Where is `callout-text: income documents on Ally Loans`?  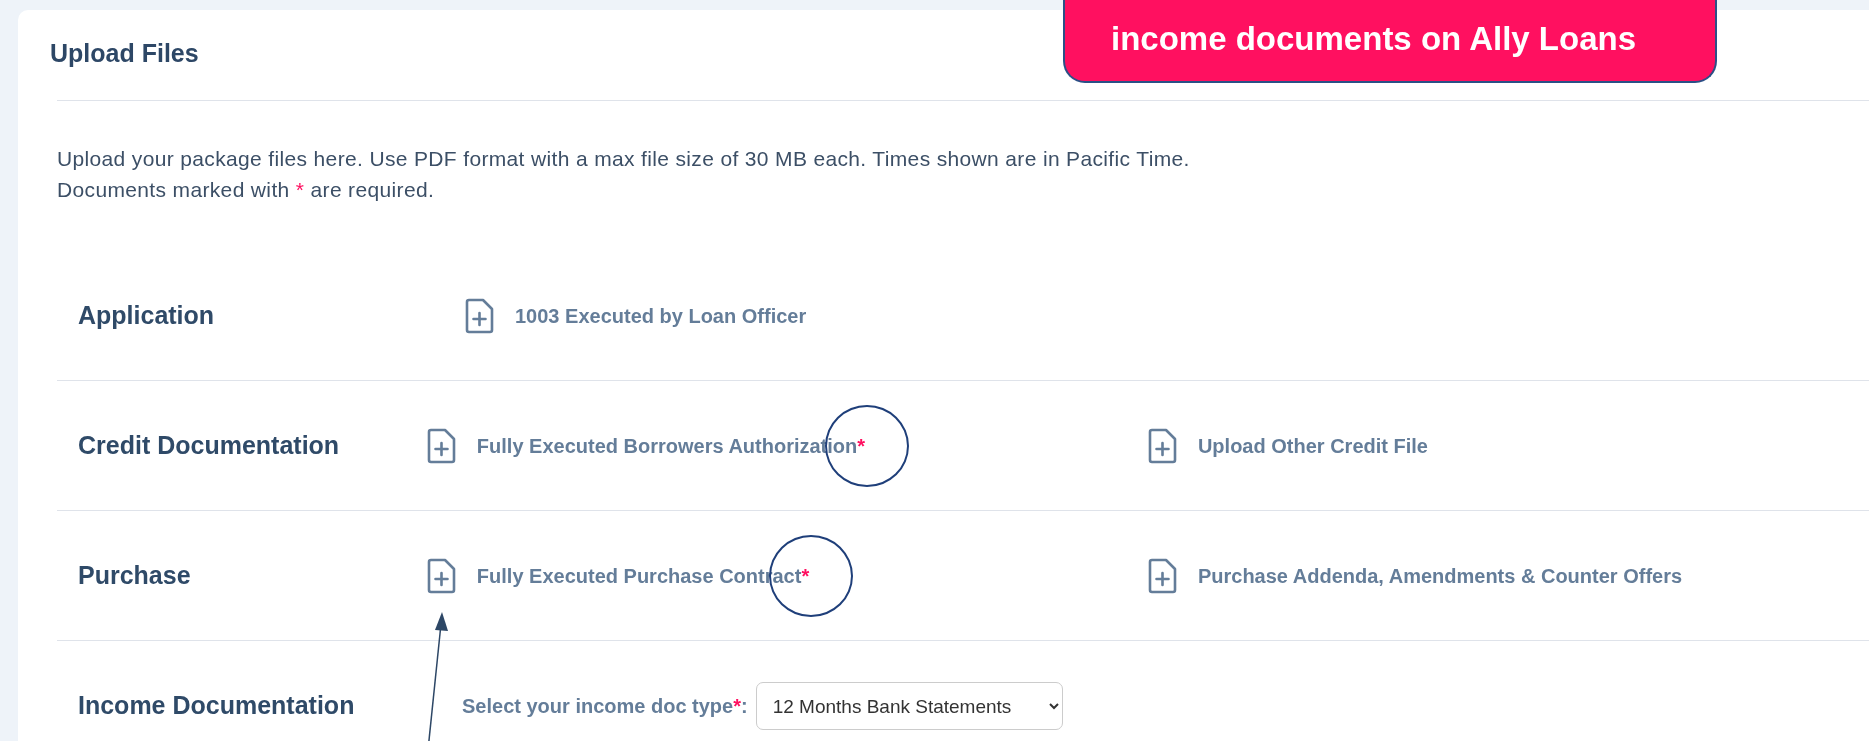
callout-text: income documents on Ally Loans is located at coordinates (1374, 39).